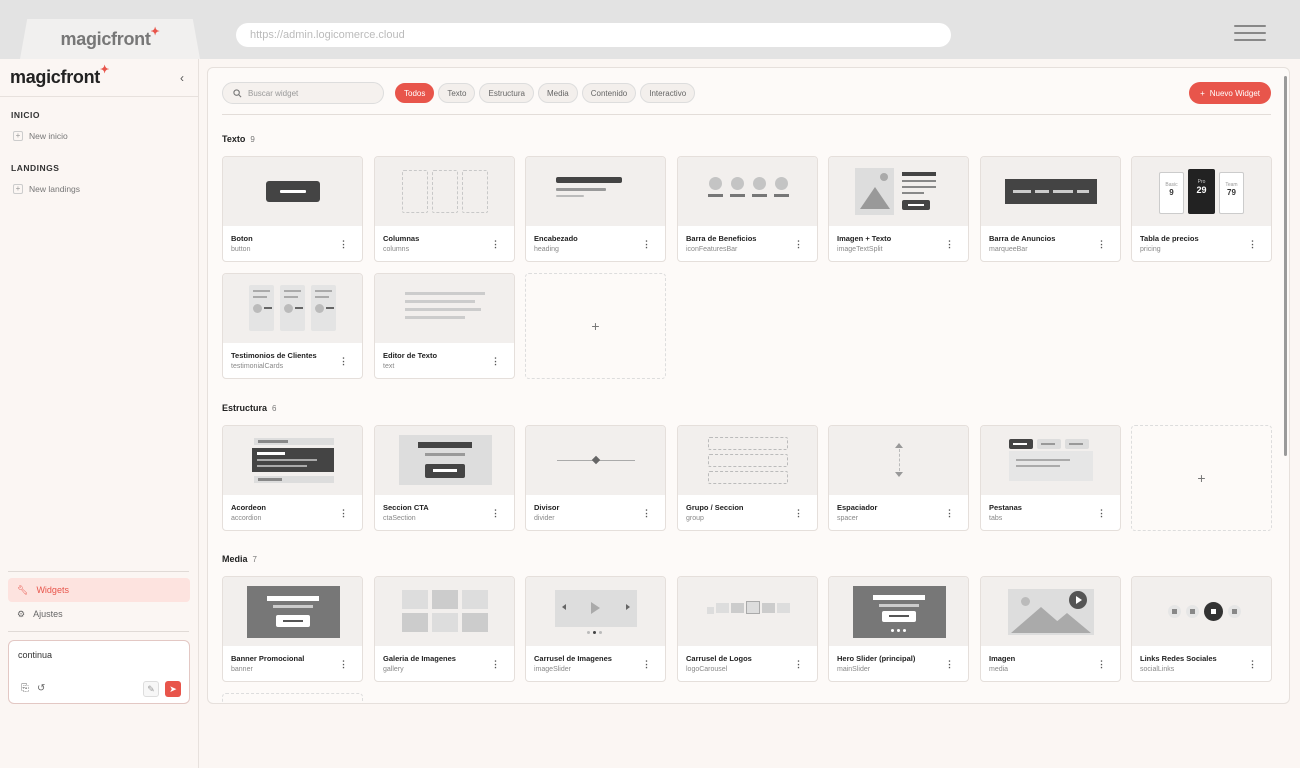 This screenshot has height=768, width=1300. What do you see at coordinates (668, 93) in the screenshot?
I see `filter-interactivo: Interactivo` at bounding box center [668, 93].